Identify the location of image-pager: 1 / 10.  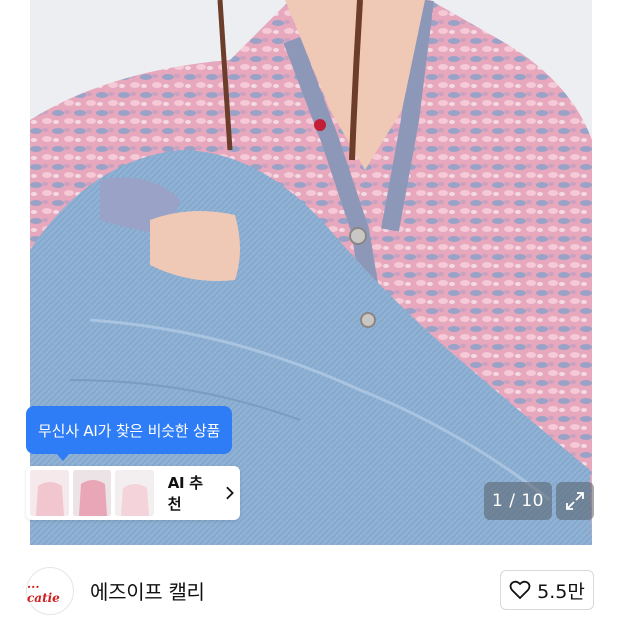
(518, 501).